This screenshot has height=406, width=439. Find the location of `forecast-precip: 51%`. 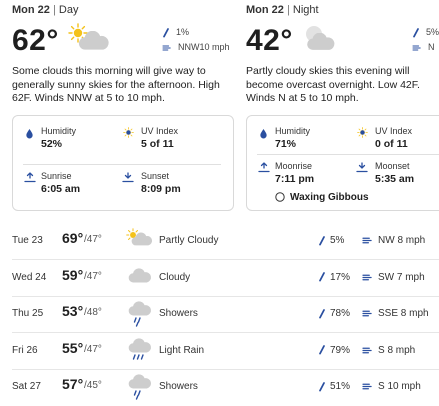

forecast-precip: 51% is located at coordinates (334, 386).